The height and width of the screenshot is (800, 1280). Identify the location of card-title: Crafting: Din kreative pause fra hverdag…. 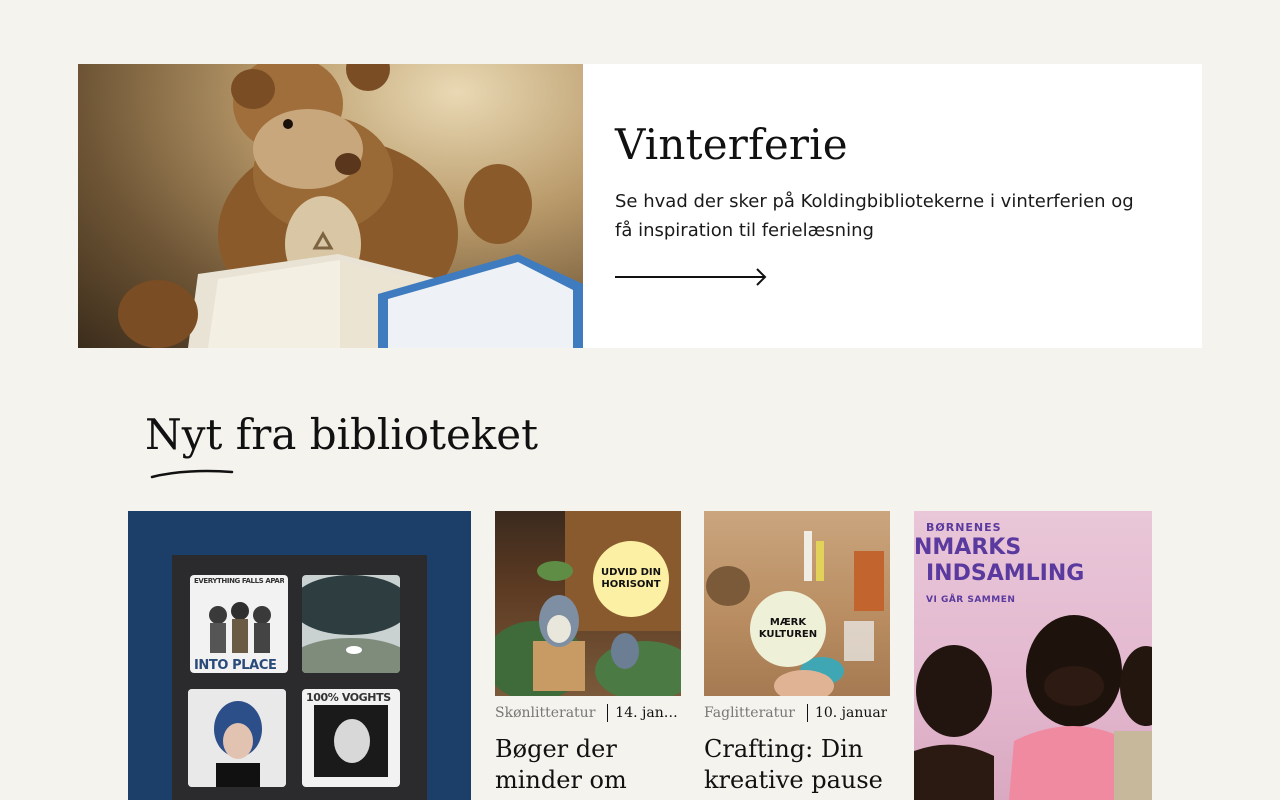
(793, 767).